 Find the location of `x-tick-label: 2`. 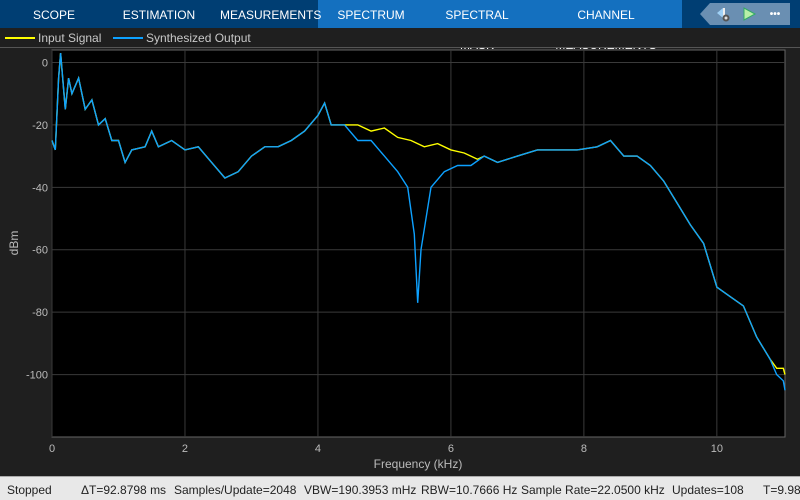

x-tick-label: 2 is located at coordinates (185, 449).